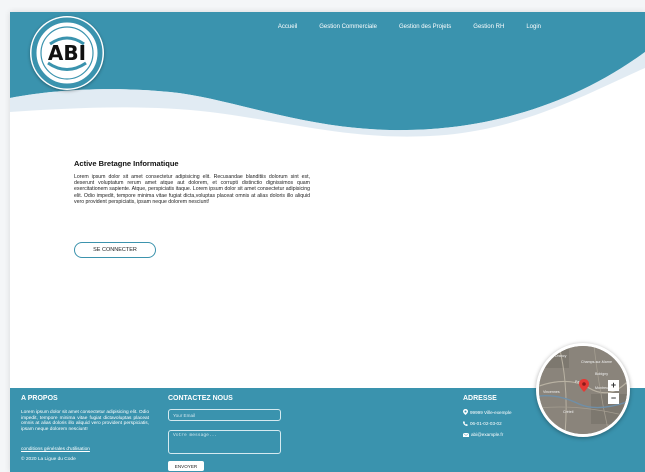 This screenshot has height=472, width=645. Describe the element at coordinates (613, 398) in the screenshot. I see `map-zoom-out-button: −` at that location.